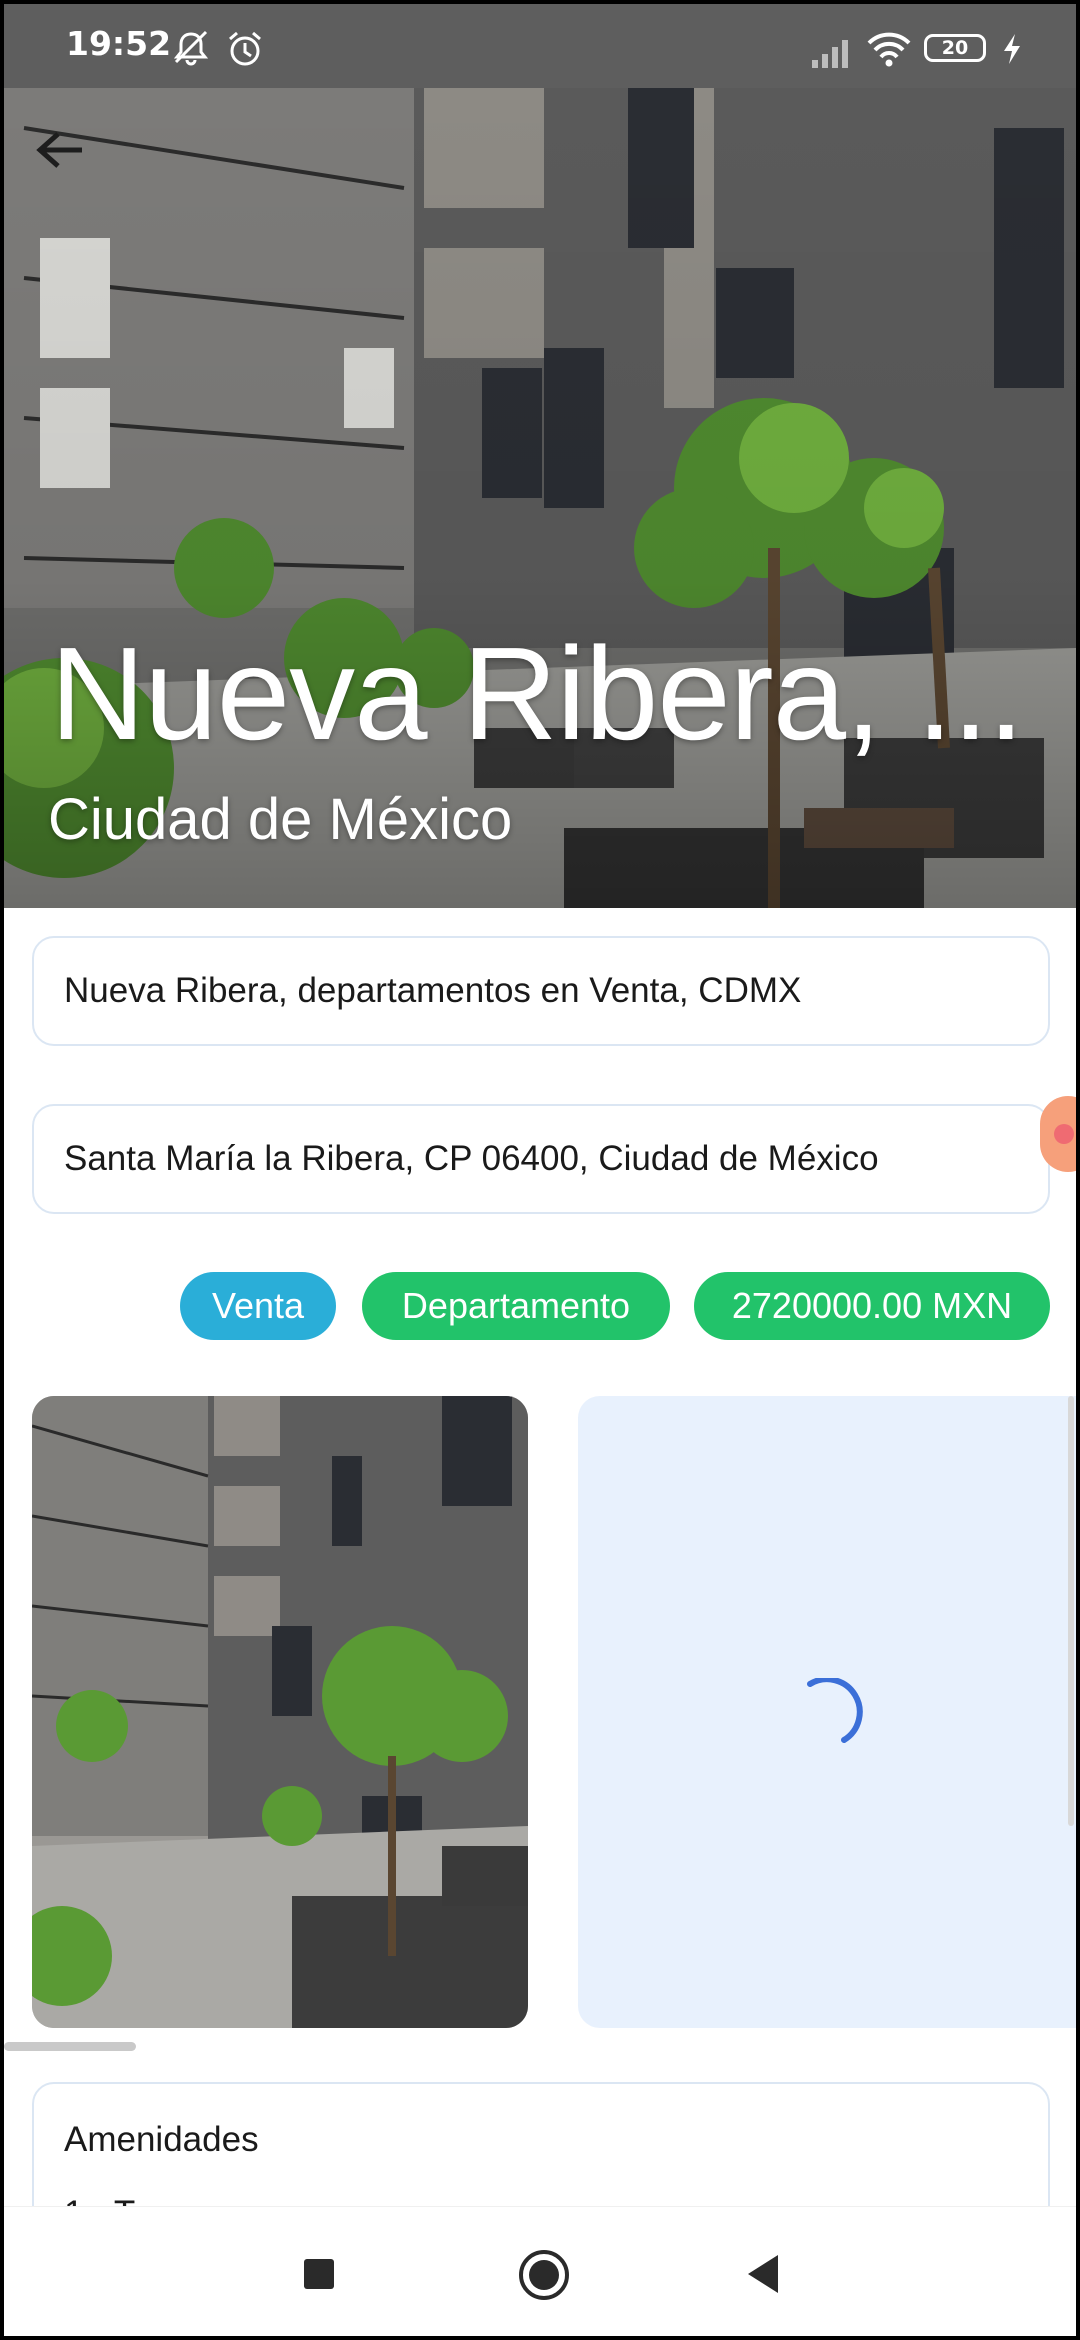  What do you see at coordinates (1012, 49) in the screenshot?
I see `charging-icon` at bounding box center [1012, 49].